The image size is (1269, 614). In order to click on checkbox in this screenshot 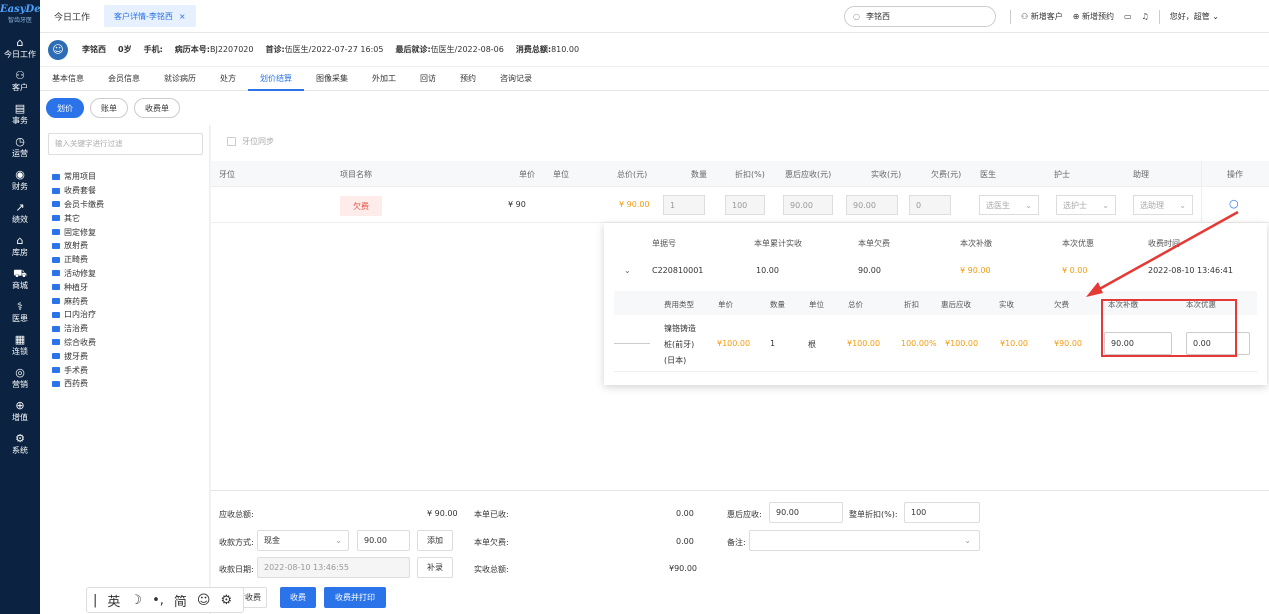, I will do `click(231, 141)`.